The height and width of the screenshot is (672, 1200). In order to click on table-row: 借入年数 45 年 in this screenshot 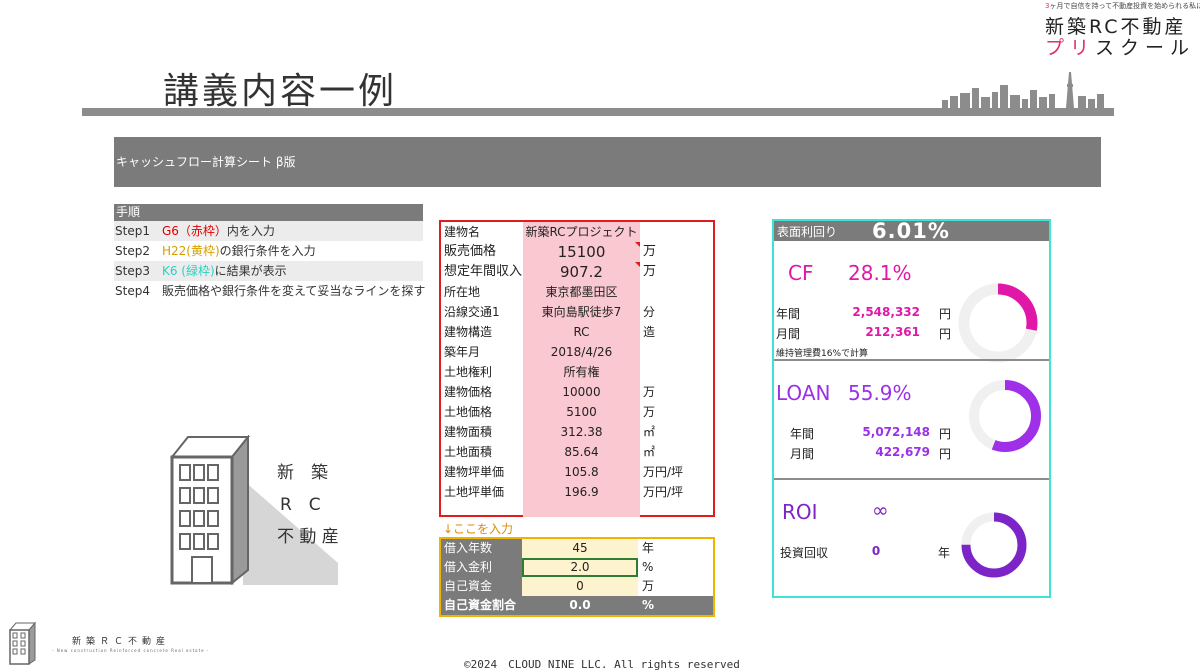, I will do `click(577, 548)`.